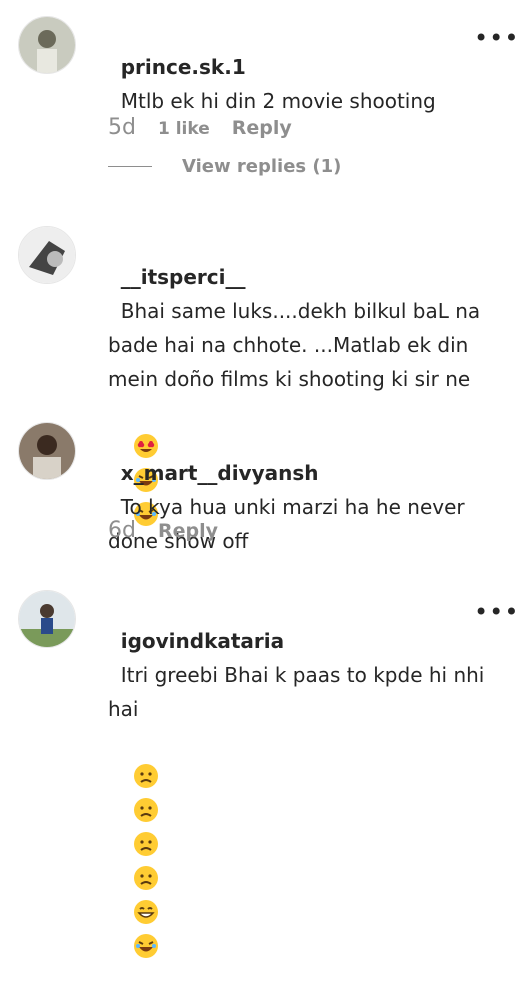 The image size is (525, 998). I want to click on username: prince.sk.1, so click(183, 67).